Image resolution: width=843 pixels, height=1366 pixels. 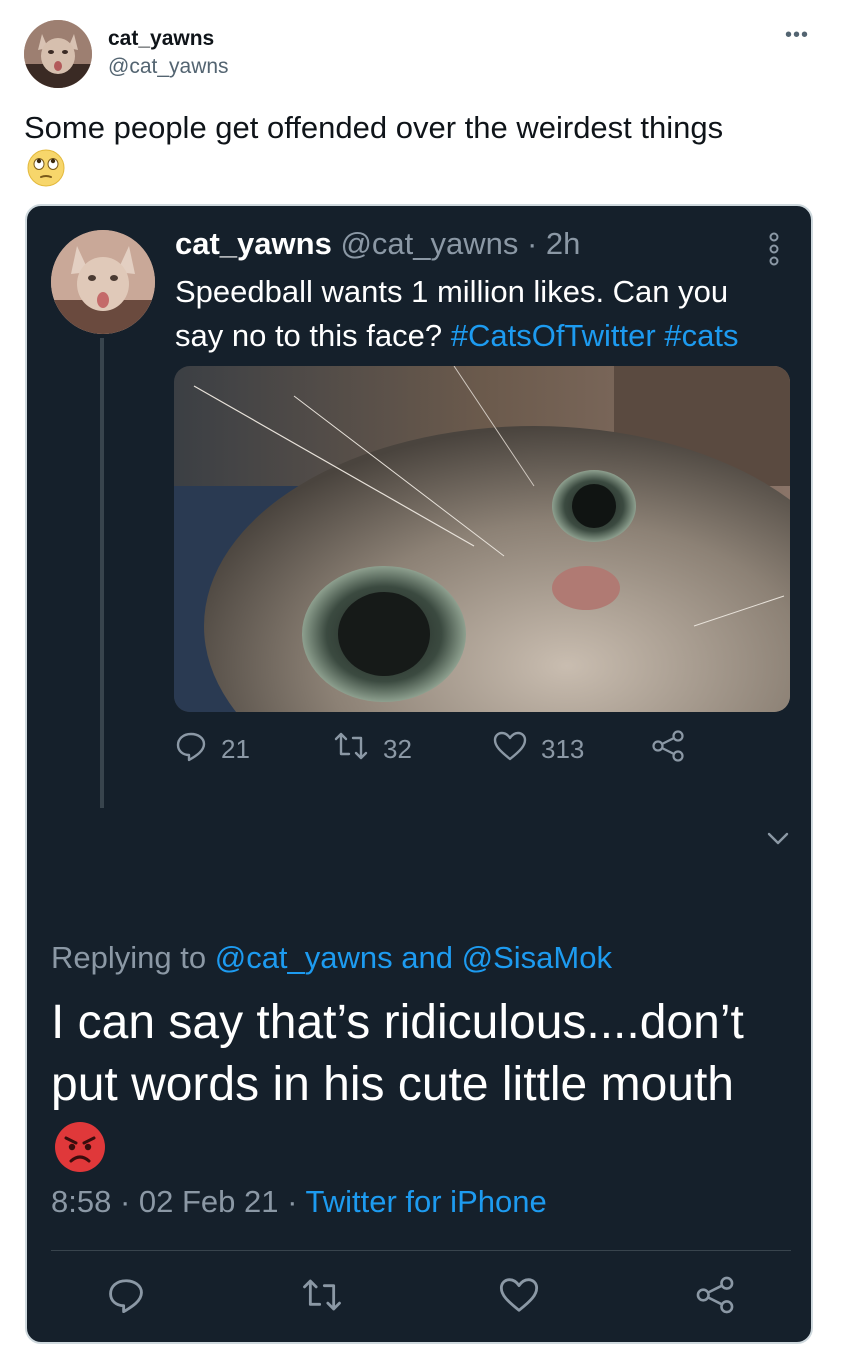 I want to click on thread-line, so click(x=102, y=573).